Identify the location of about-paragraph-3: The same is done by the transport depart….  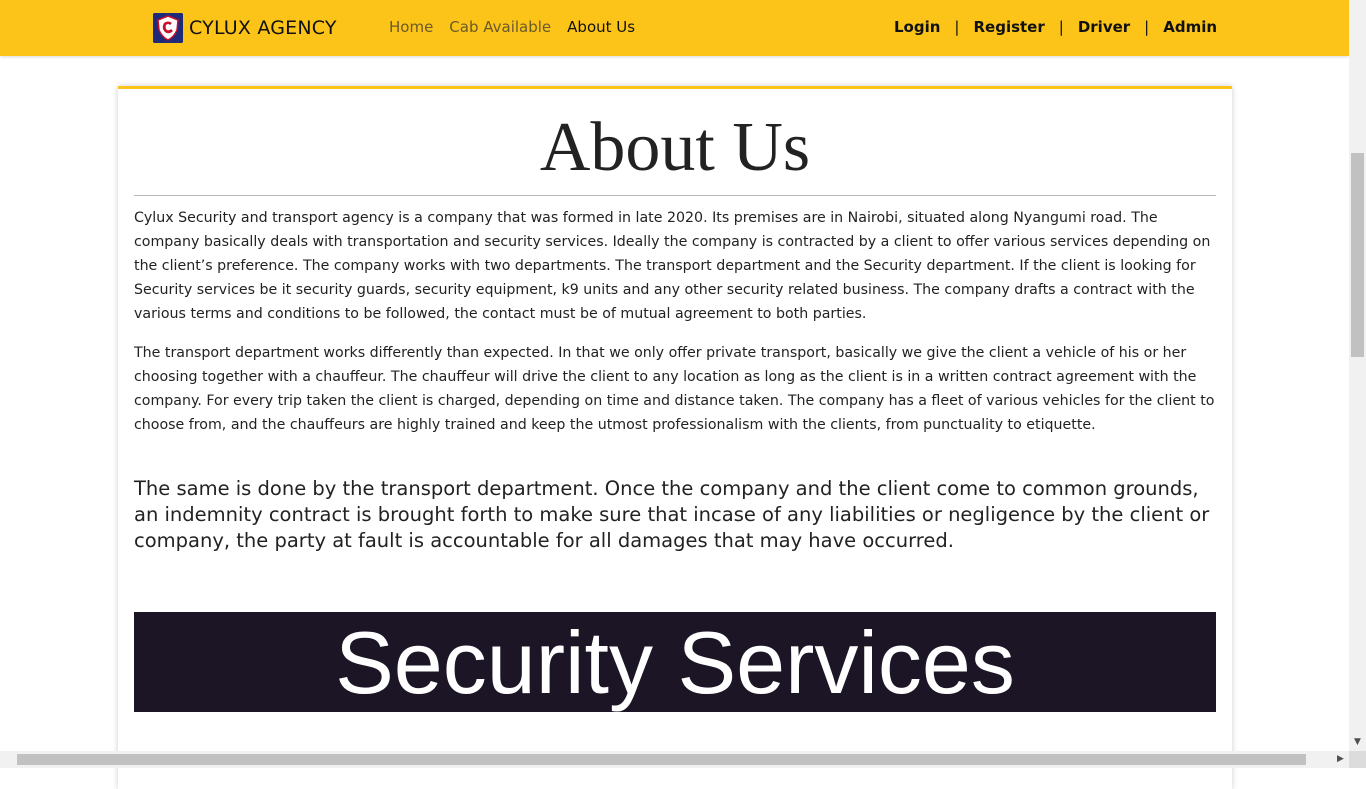
(672, 514).